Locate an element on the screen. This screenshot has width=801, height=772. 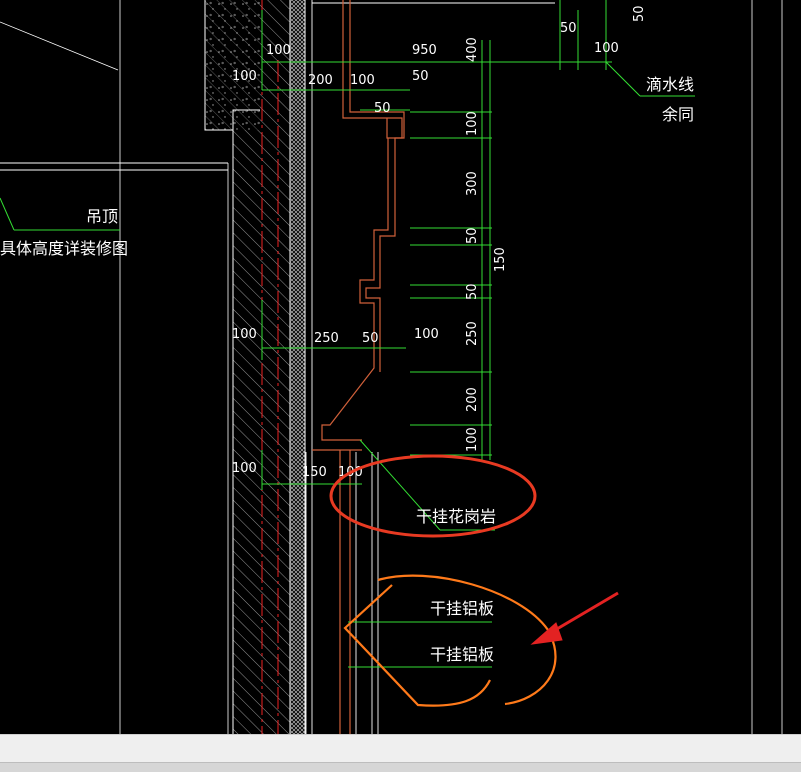
dim-text-left-3: 100 is located at coordinates (244, 468).